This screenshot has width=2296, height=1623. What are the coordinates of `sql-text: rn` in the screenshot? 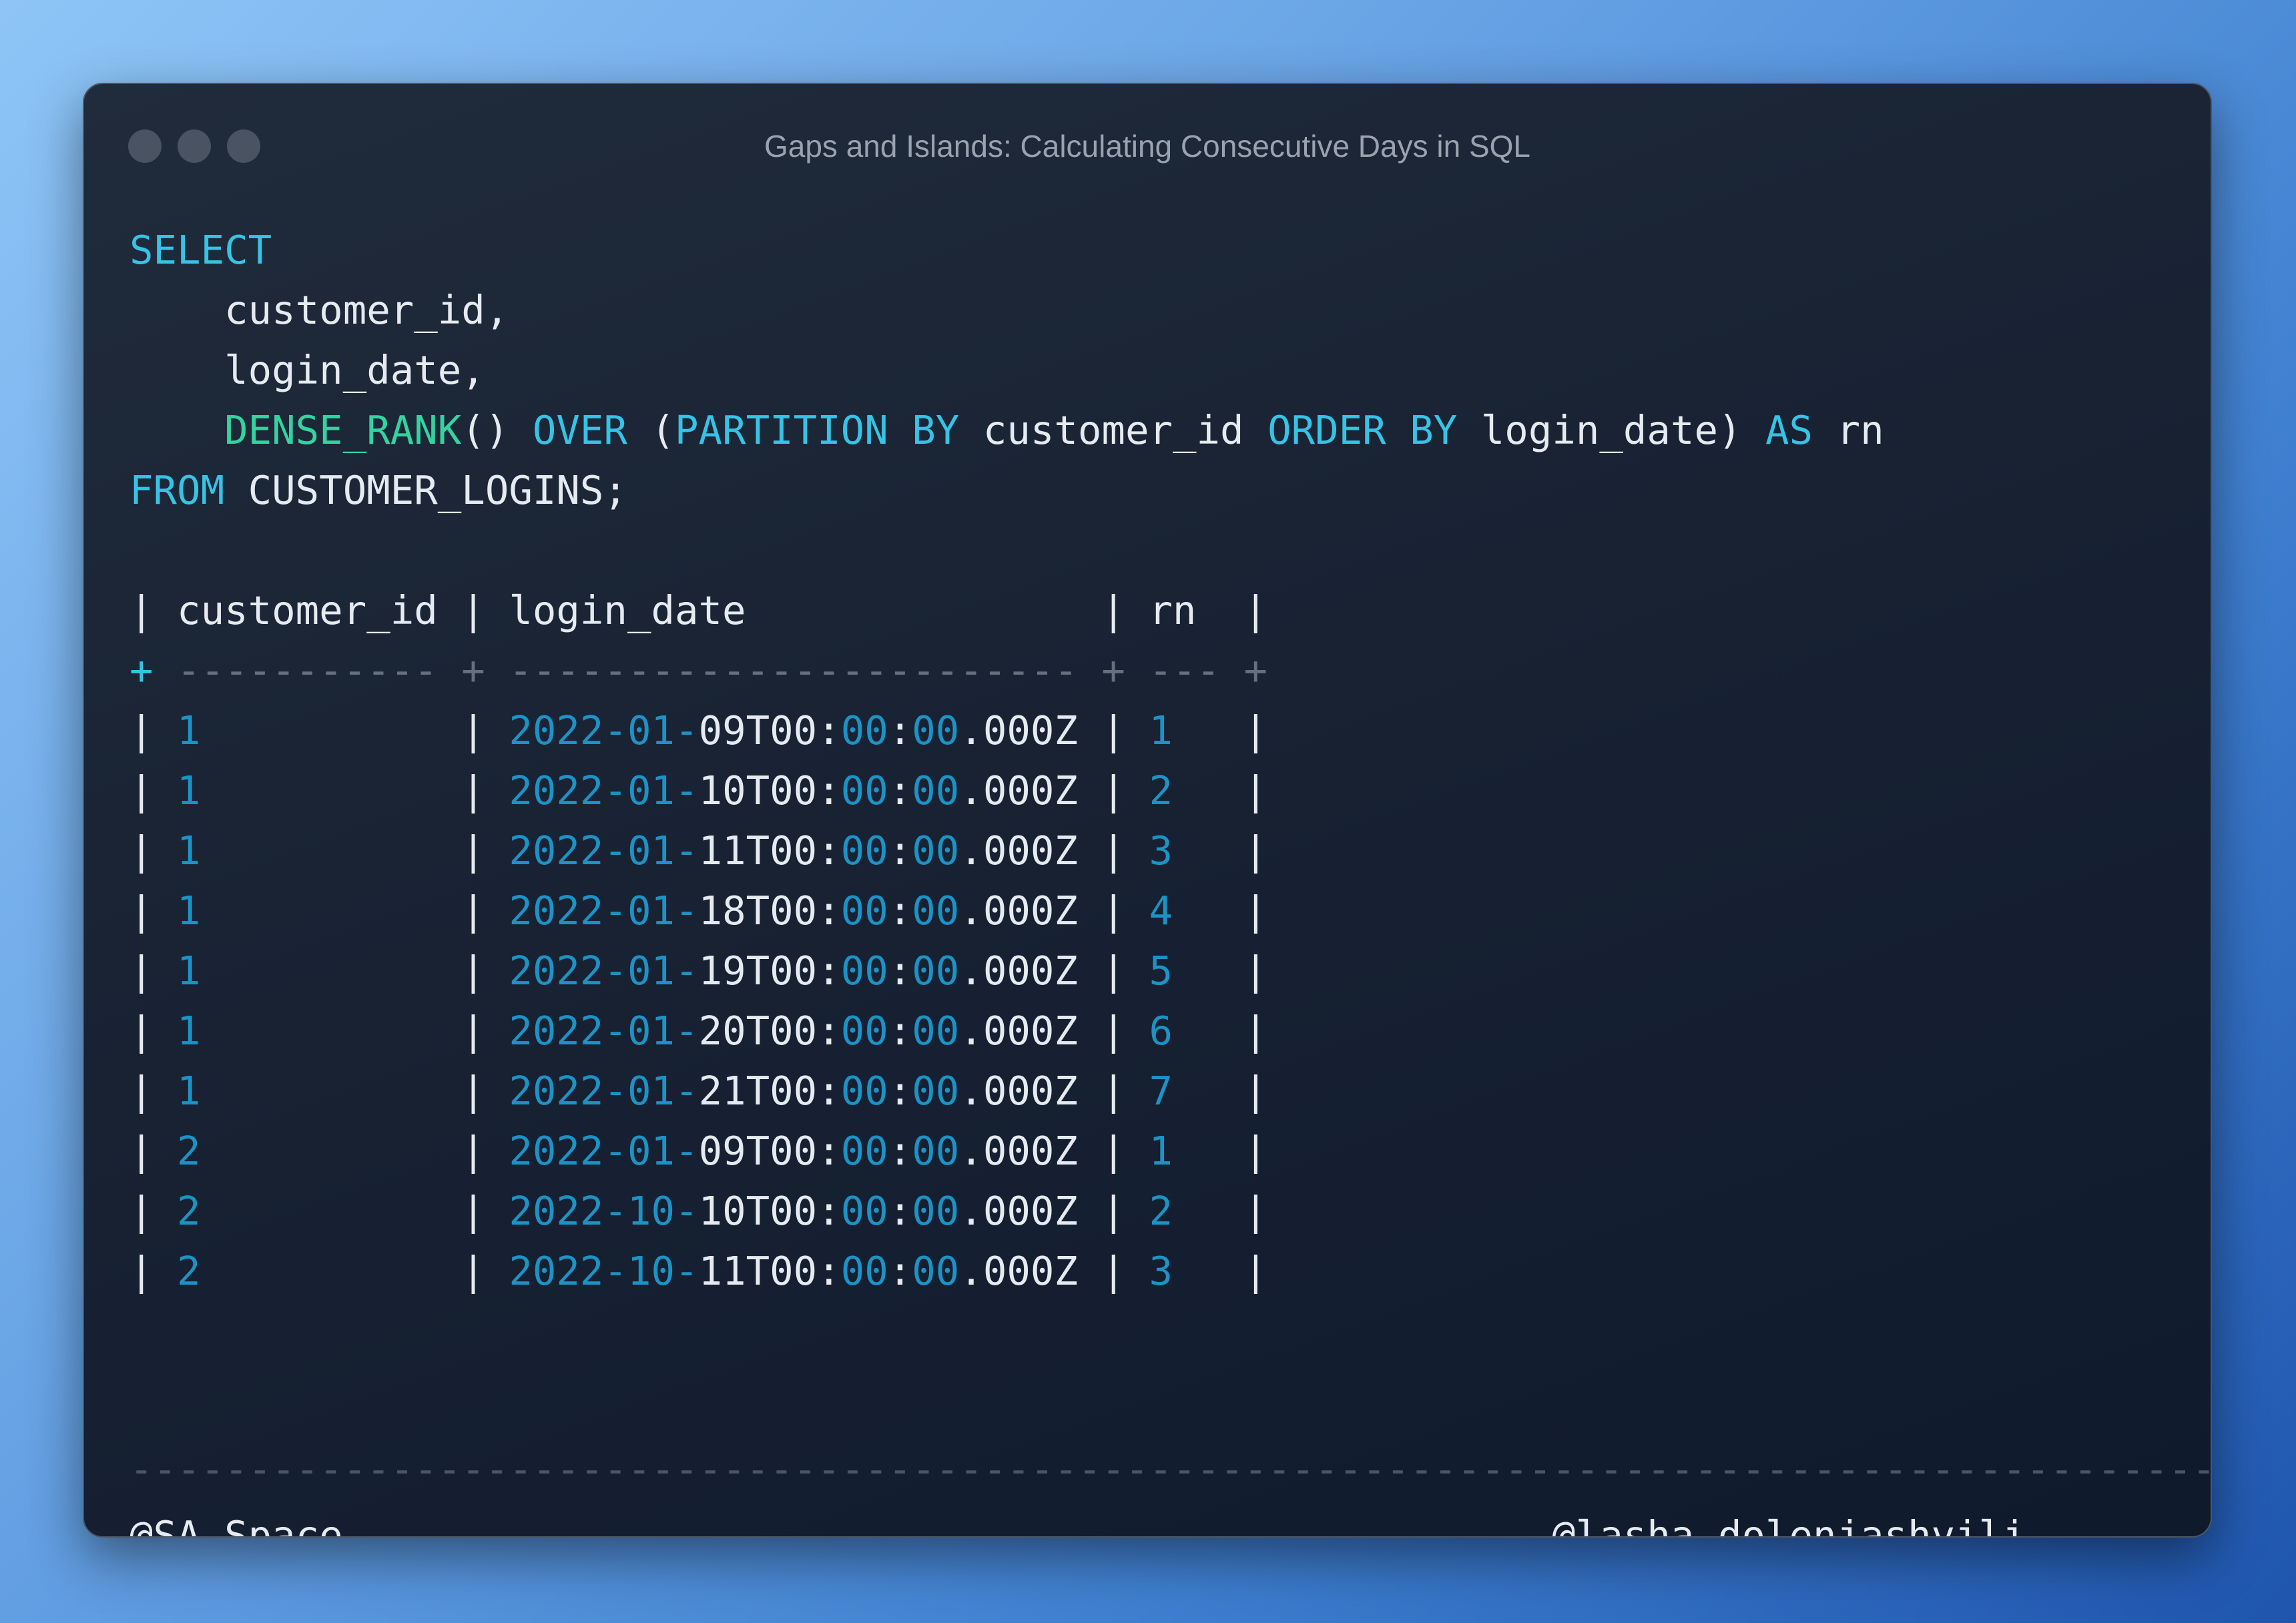 It's located at (1848, 430).